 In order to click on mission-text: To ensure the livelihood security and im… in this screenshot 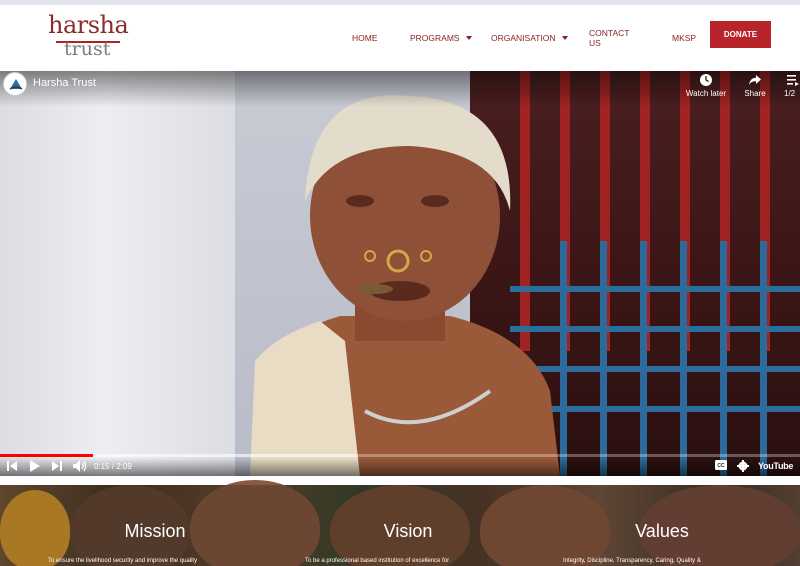, I will do `click(123, 561)`.